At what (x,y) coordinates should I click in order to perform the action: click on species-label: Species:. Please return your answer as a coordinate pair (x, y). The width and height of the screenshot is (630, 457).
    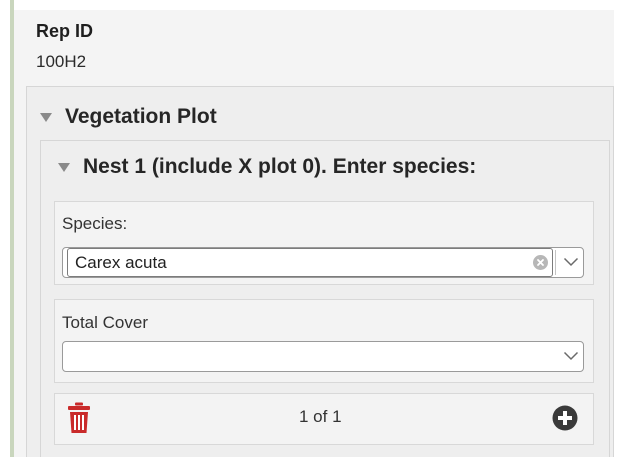
    Looking at the image, I should click on (95, 223).